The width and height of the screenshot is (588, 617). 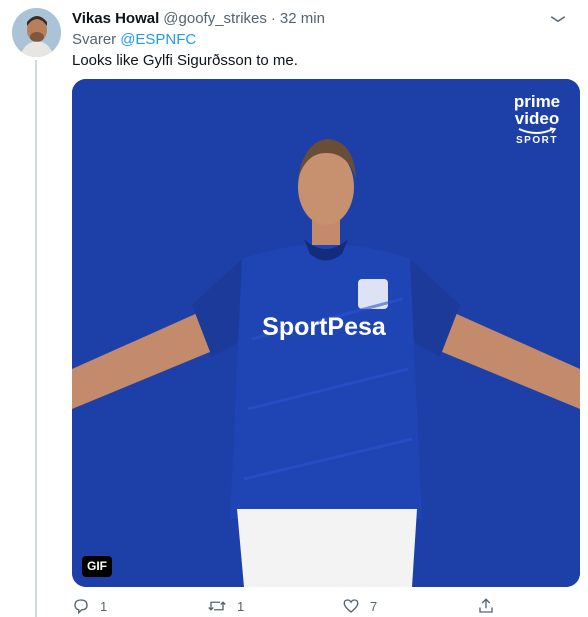 I want to click on like-button: 7, so click(x=359, y=606).